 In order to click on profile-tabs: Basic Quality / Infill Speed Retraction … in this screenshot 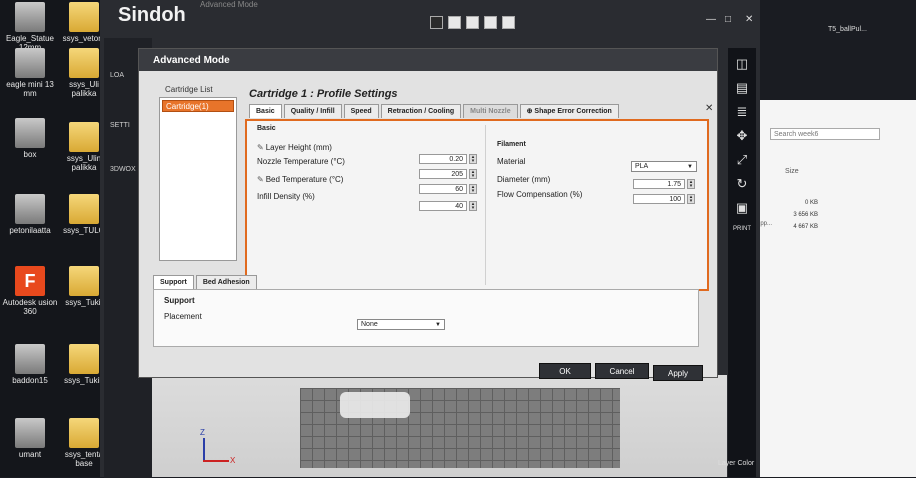, I will do `click(434, 111)`.